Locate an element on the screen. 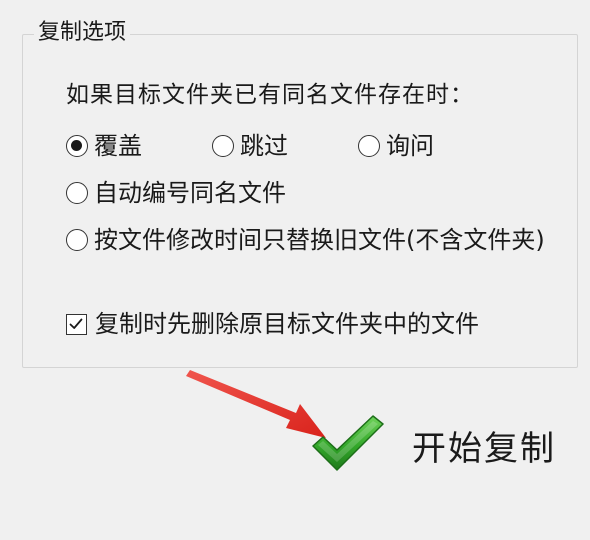 The width and height of the screenshot is (590, 540). radio-skip-label: 跳过 is located at coordinates (264, 146).